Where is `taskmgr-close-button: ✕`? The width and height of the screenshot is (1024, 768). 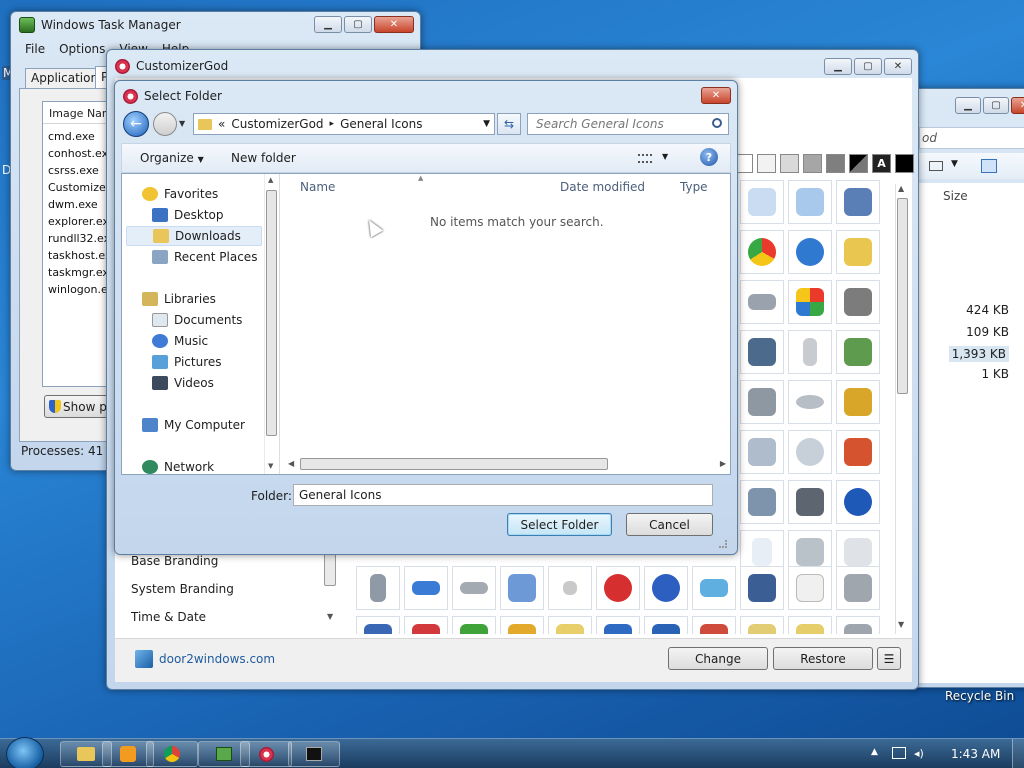
taskmgr-close-button: ✕ is located at coordinates (394, 24).